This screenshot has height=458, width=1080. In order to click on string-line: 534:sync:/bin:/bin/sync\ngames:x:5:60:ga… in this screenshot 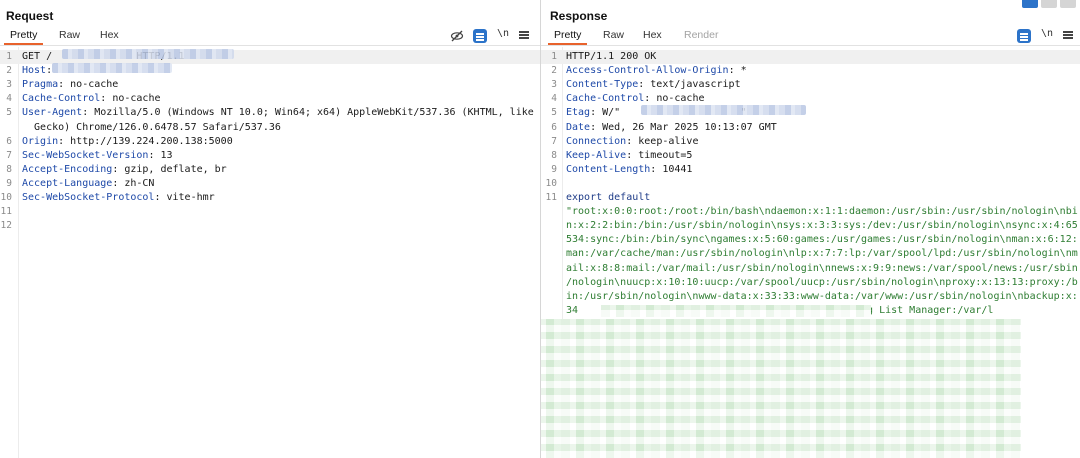, I will do `click(822, 240)`.